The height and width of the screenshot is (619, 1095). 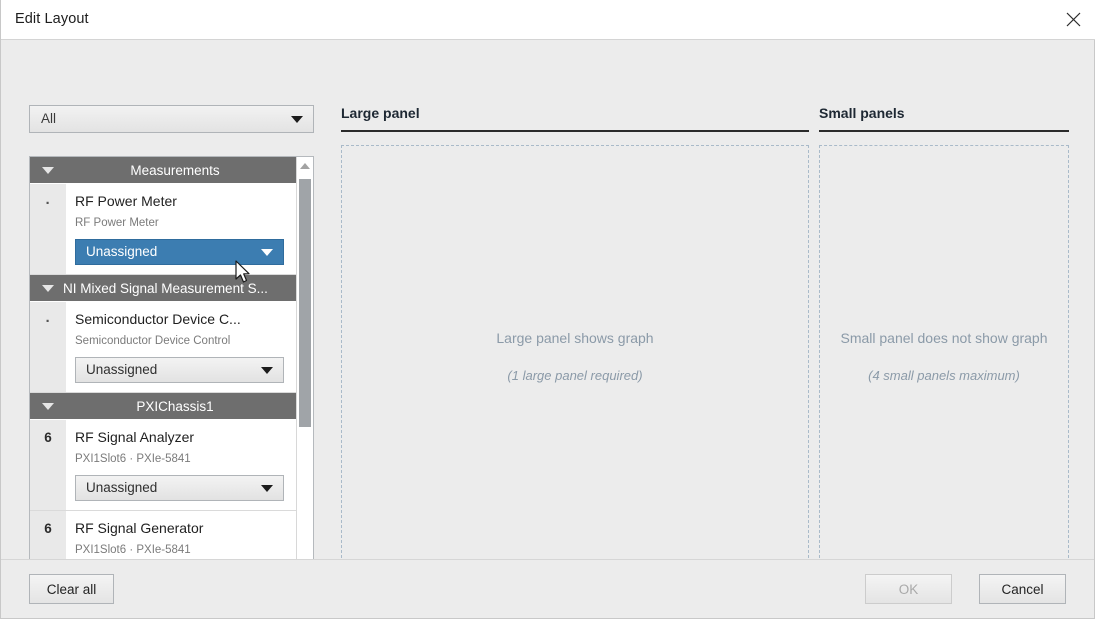 What do you see at coordinates (575, 118) in the screenshot?
I see `large-panel-header: Large panel` at bounding box center [575, 118].